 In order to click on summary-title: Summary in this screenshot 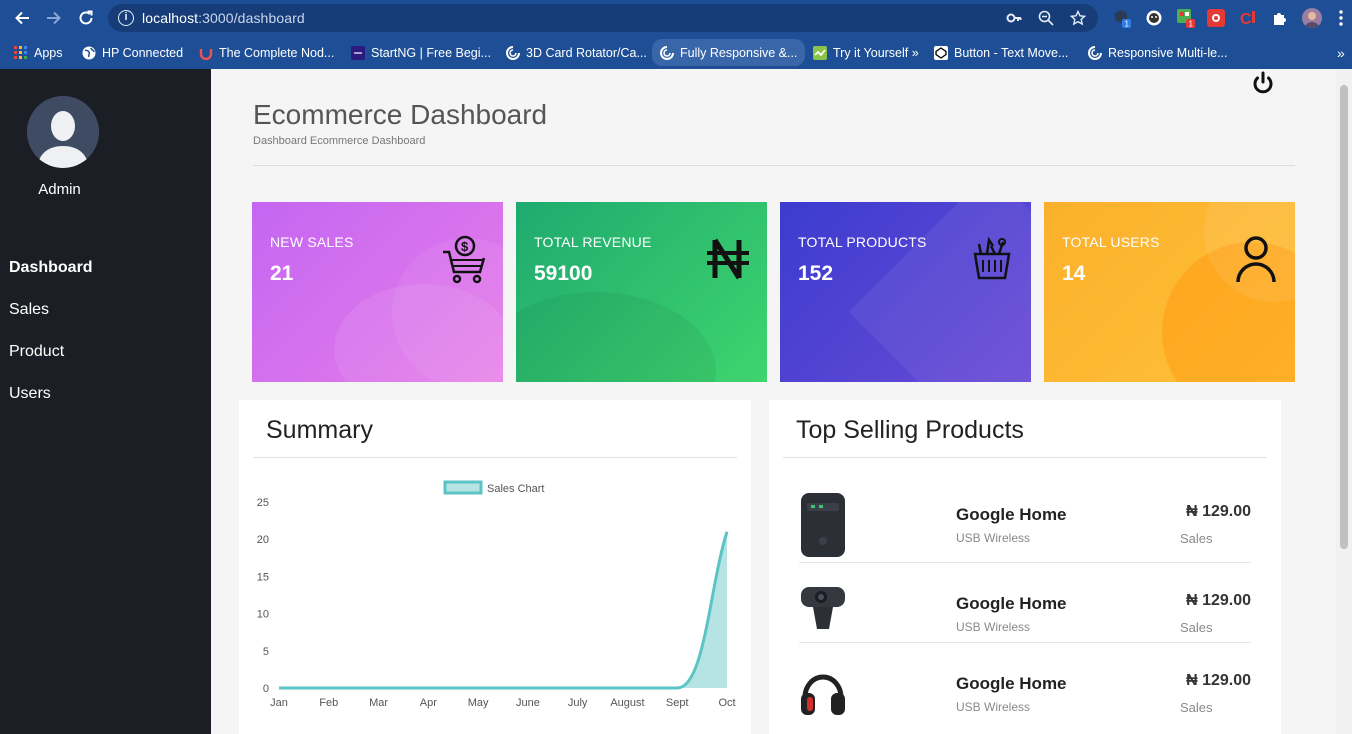, I will do `click(319, 430)`.